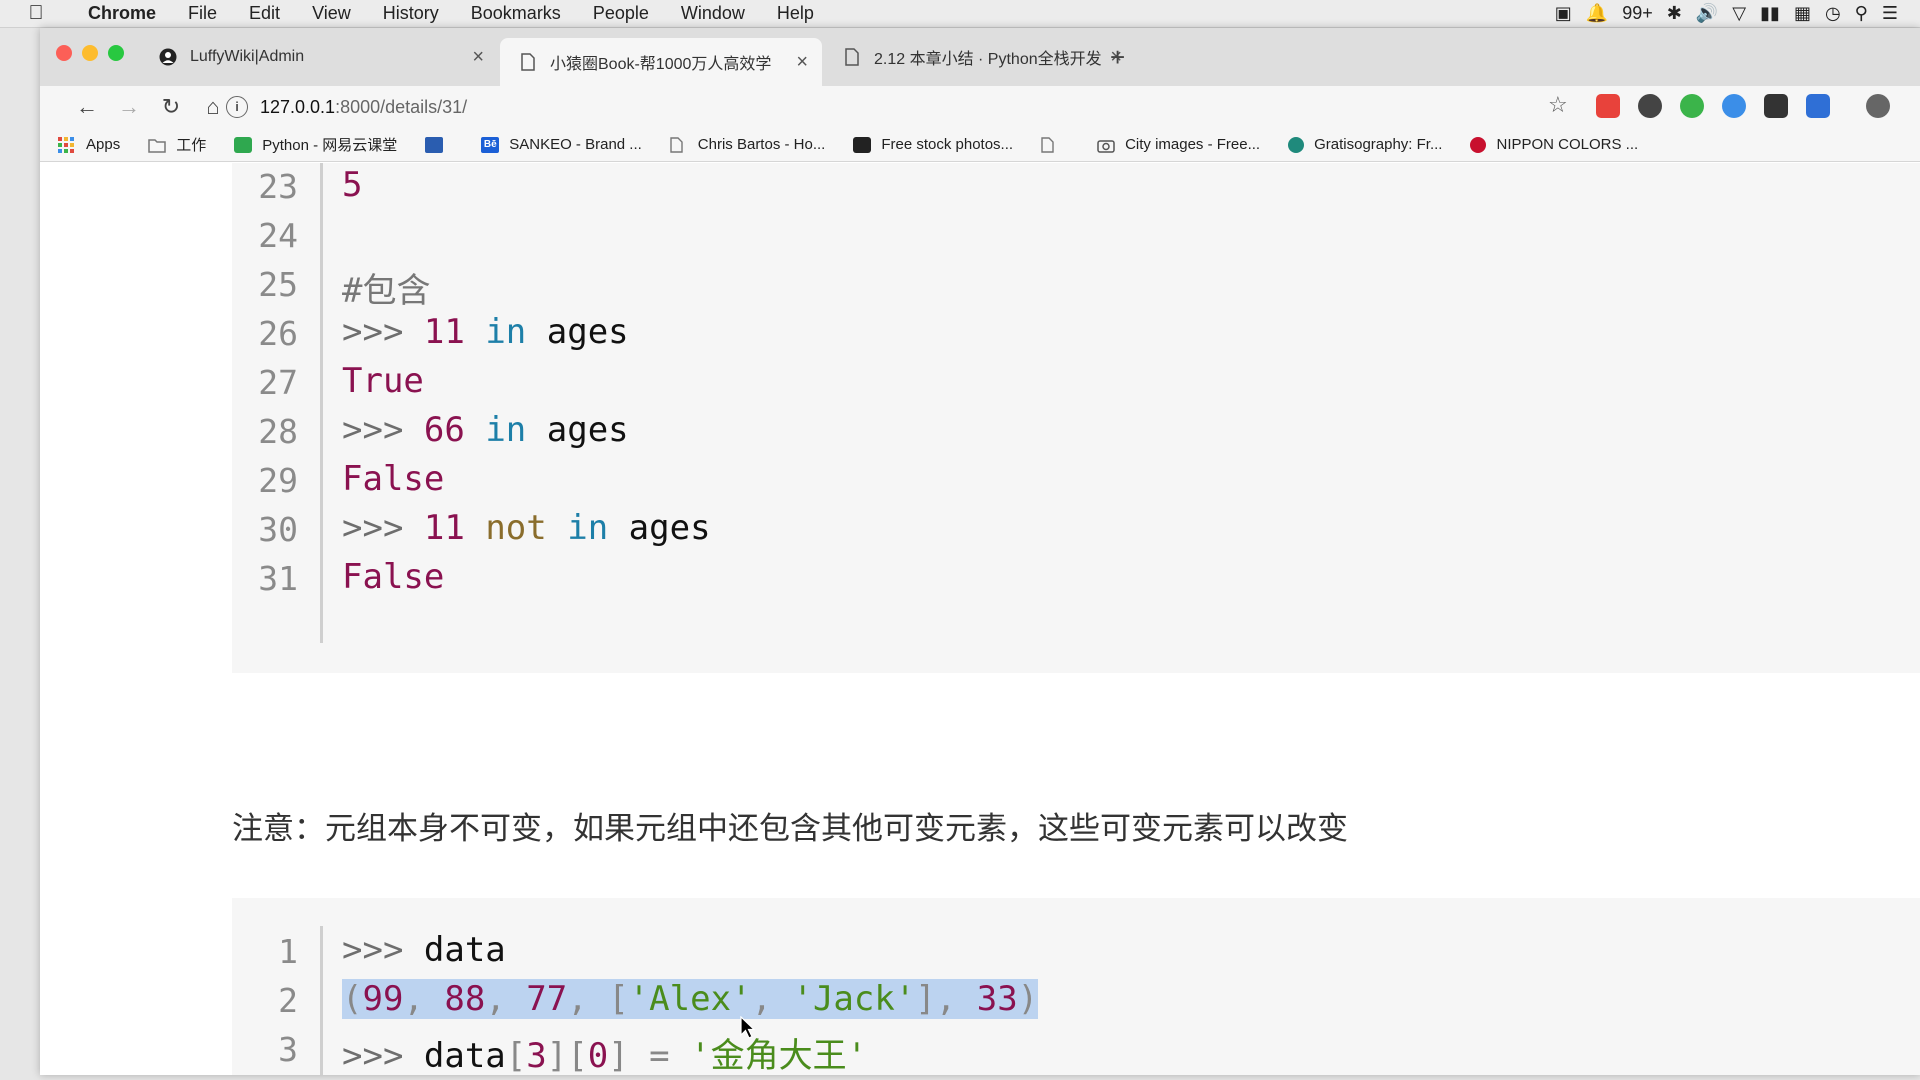 The width and height of the screenshot is (1920, 1080). I want to click on bookmark-mail, so click(439, 144).